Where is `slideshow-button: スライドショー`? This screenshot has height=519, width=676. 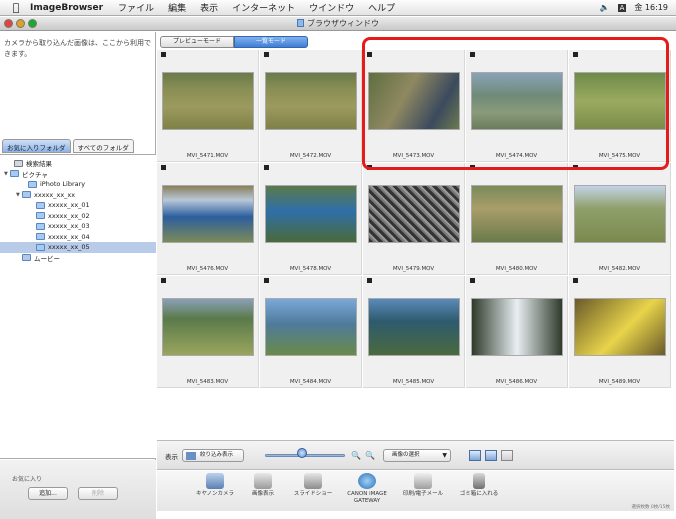 slideshow-button: スライドショー is located at coordinates (313, 485).